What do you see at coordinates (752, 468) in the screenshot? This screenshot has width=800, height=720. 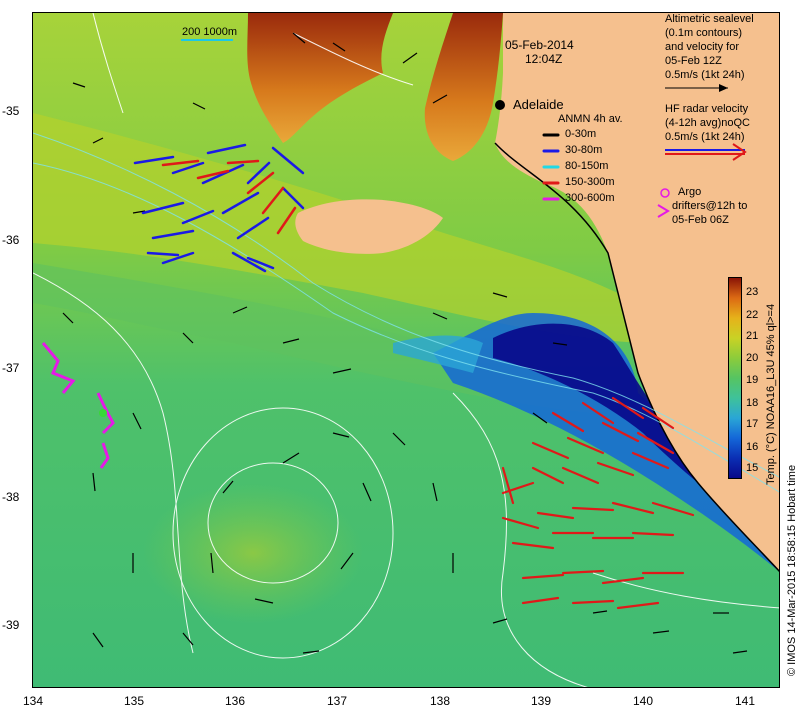 I see `colorbar-tick-15: 15` at bounding box center [752, 468].